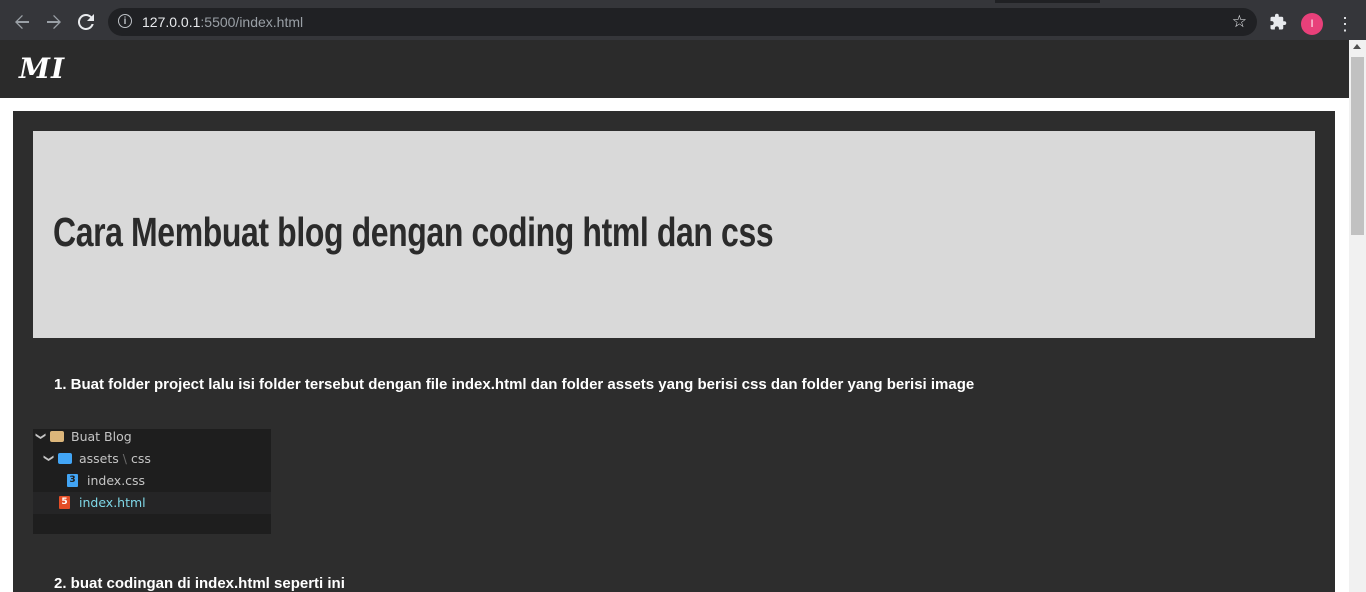 The image size is (1366, 592). What do you see at coordinates (1357, 146) in the screenshot?
I see `scrollbar-thumb` at bounding box center [1357, 146].